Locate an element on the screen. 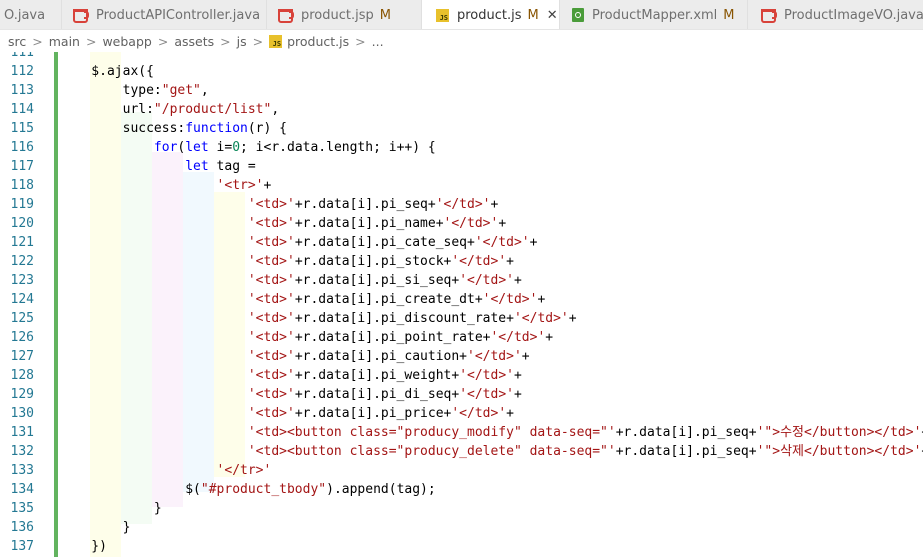 Image resolution: width=923 pixels, height=557 pixels. code-line-text: '<td>'+r.data[i].pi_cate_seq+'</td>'+ is located at coordinates (392, 242).